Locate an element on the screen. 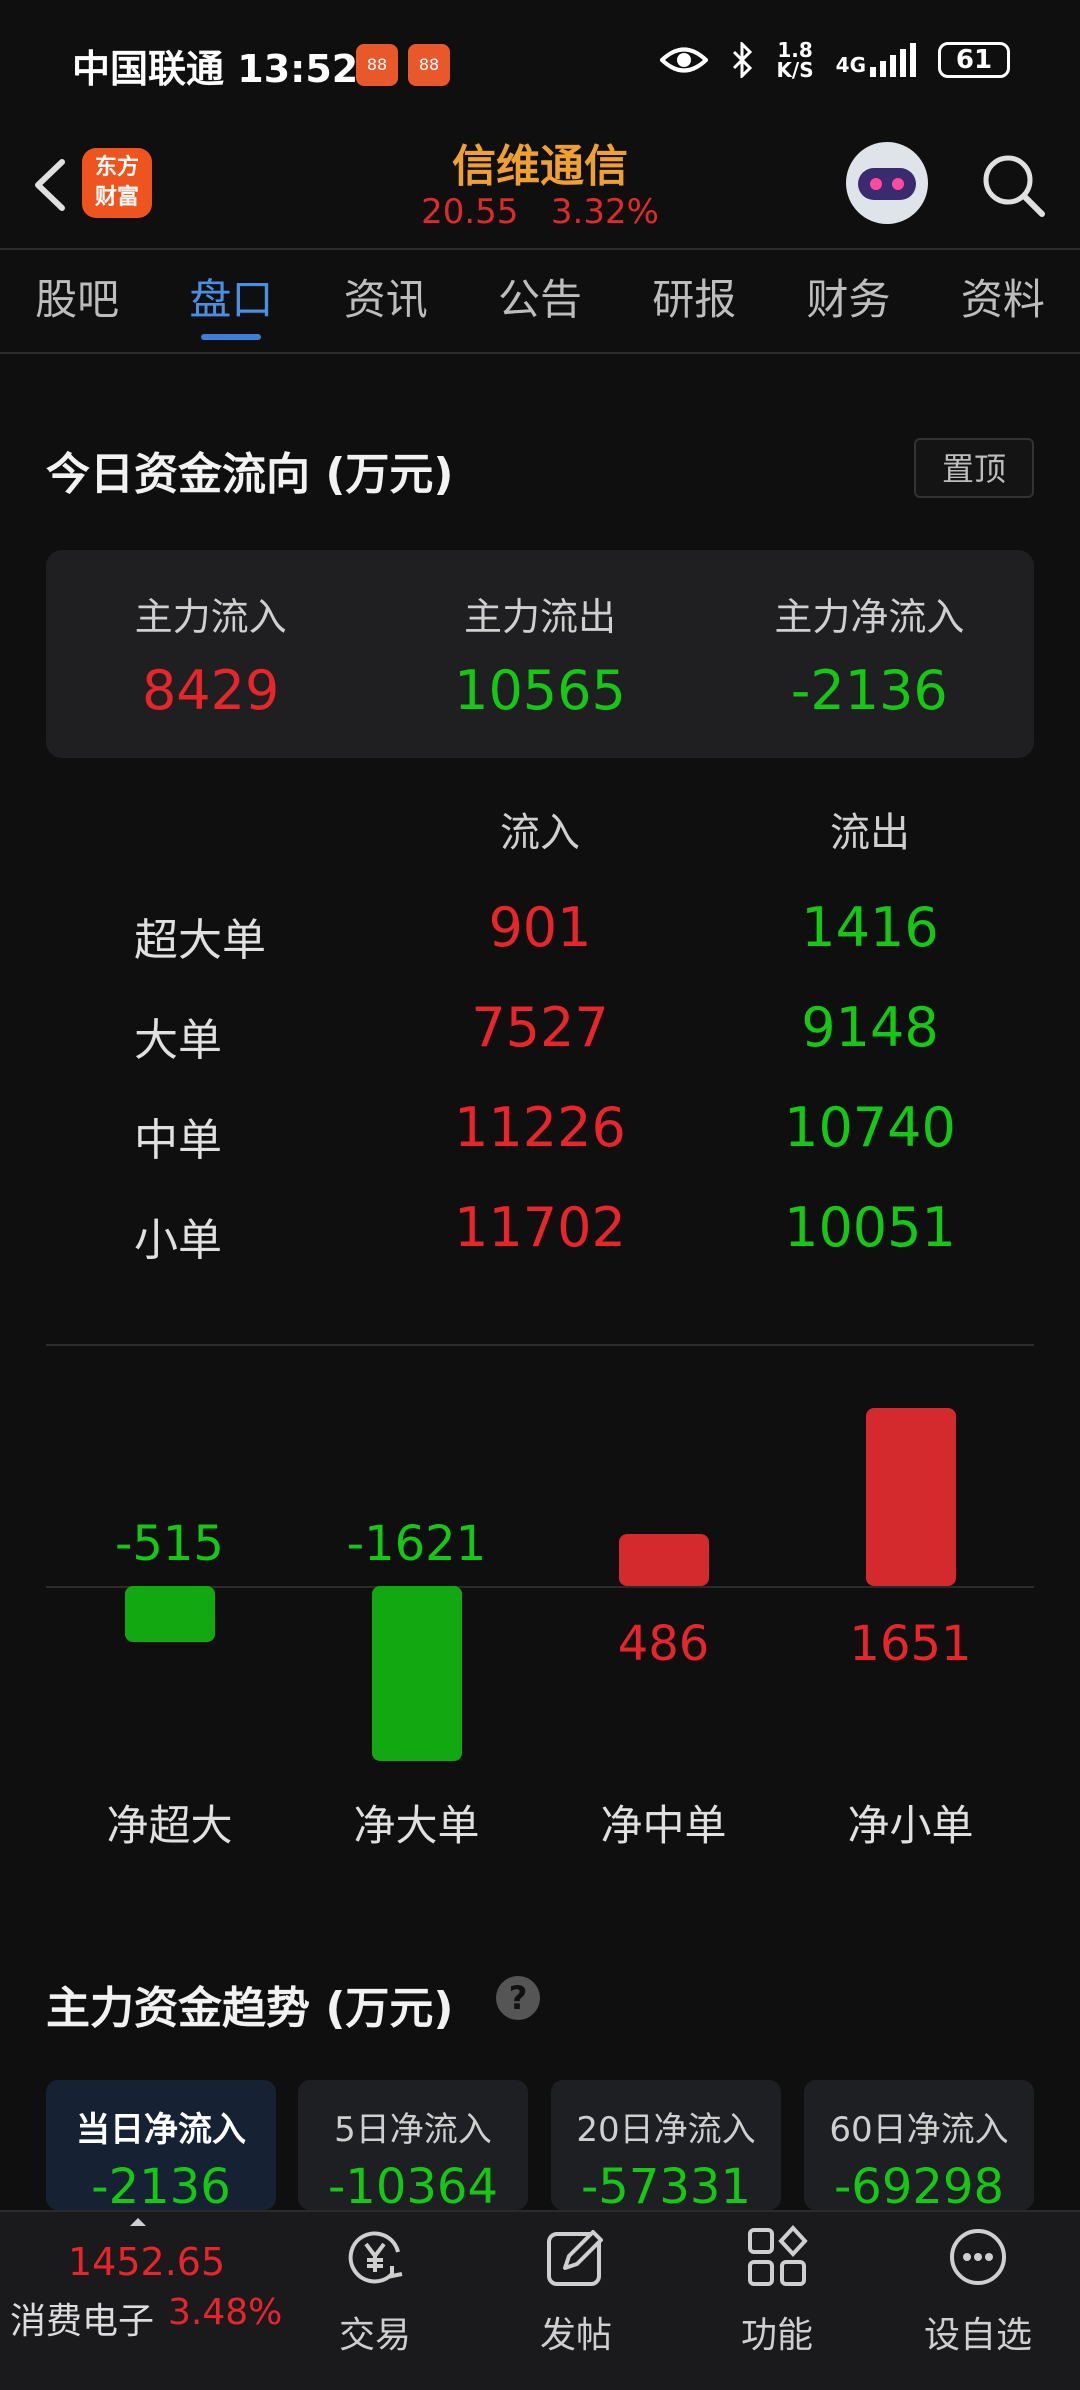 The width and height of the screenshot is (1080, 2390). cell-inflow: 11702 is located at coordinates (540, 1227).